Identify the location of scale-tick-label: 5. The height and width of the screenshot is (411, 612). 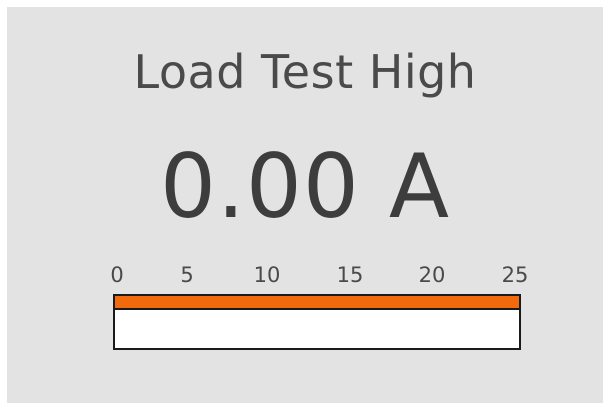
(187, 275).